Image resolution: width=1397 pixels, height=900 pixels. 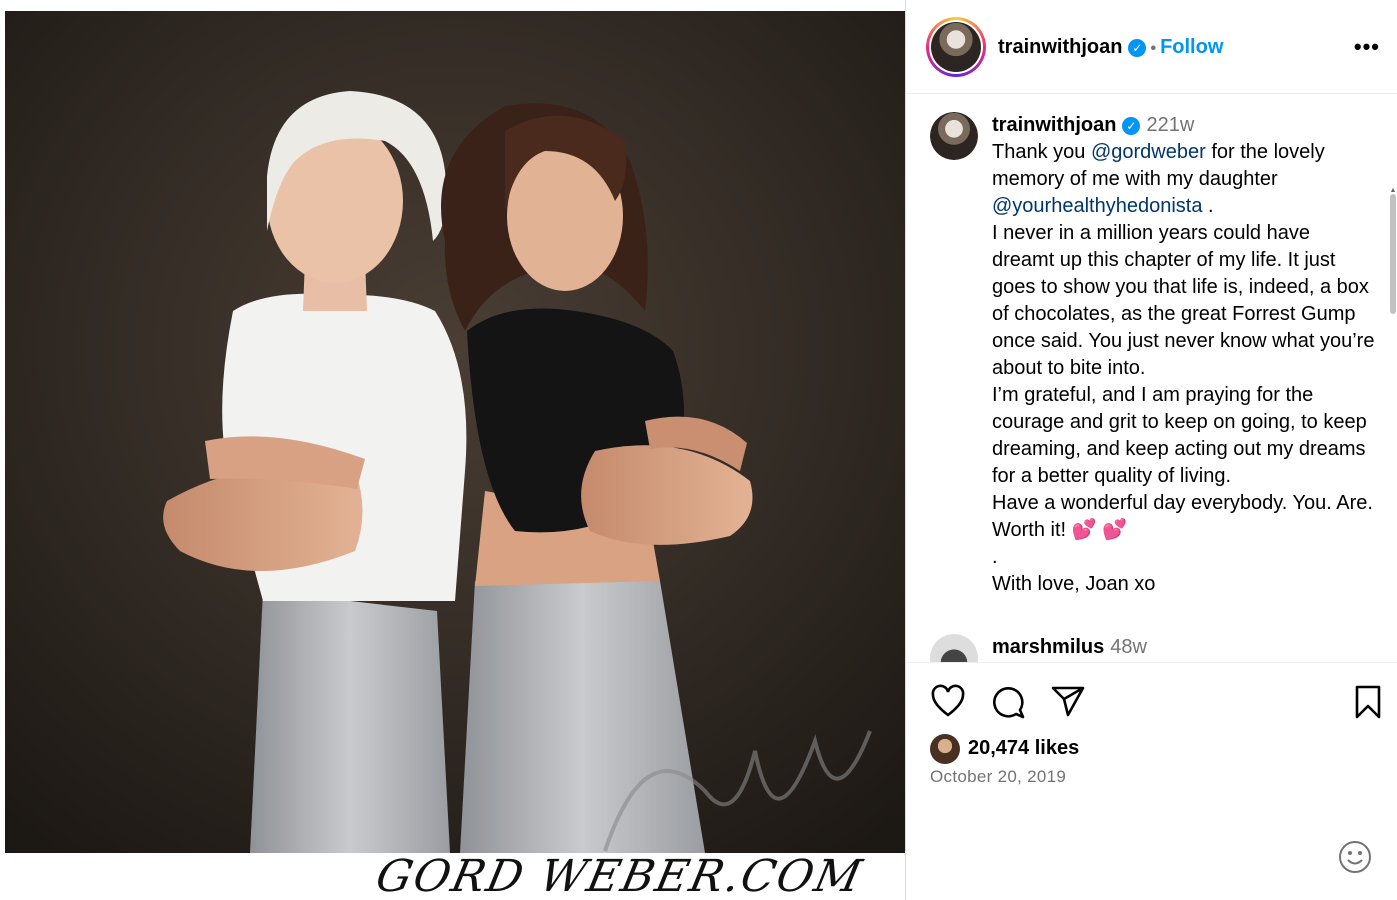 I want to click on story-ring, so click(x=956, y=47).